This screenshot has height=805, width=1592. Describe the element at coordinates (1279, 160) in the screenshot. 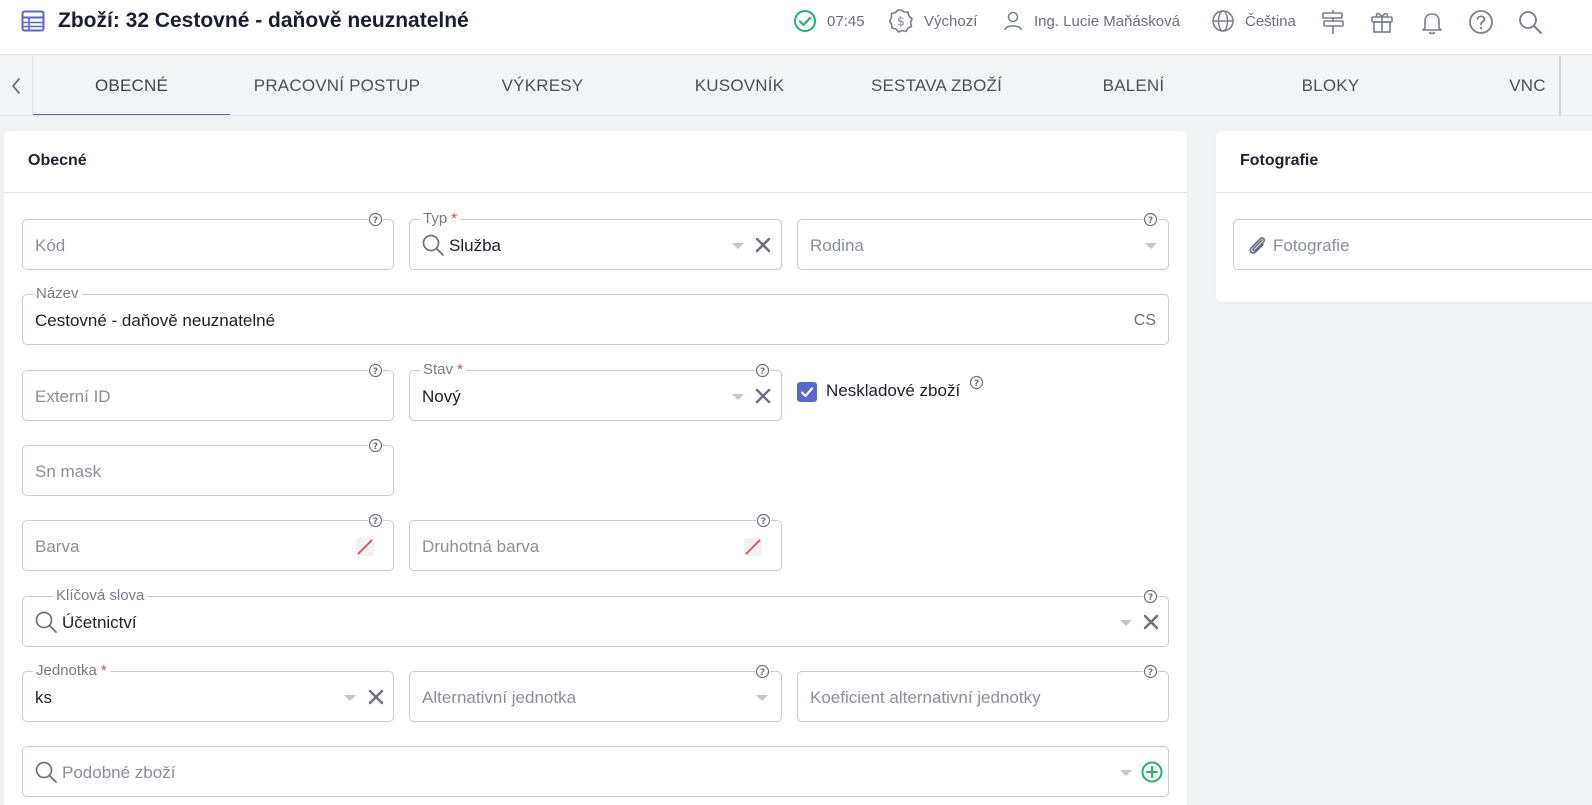

I see `photos-section-title: Fotografie` at that location.